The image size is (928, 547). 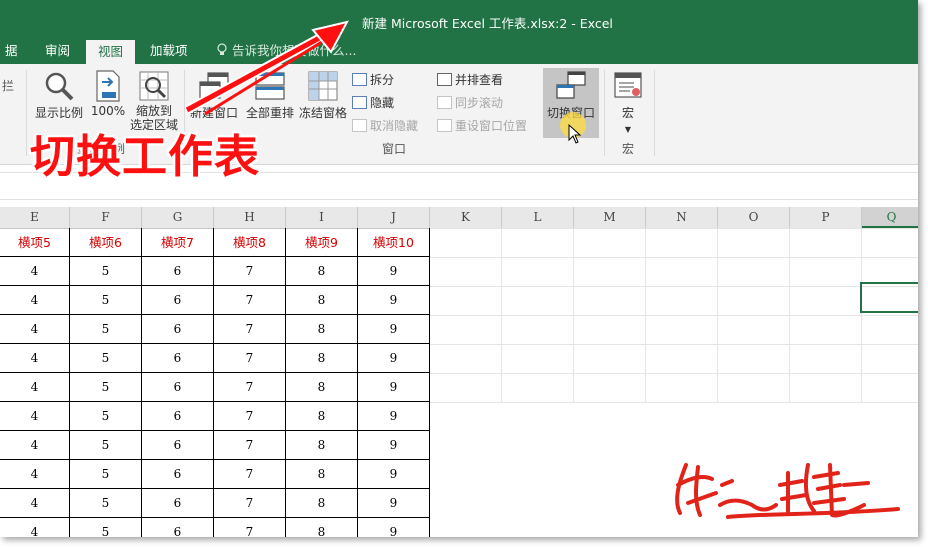 What do you see at coordinates (178, 242) in the screenshot?
I see `header-cell: 横项7` at bounding box center [178, 242].